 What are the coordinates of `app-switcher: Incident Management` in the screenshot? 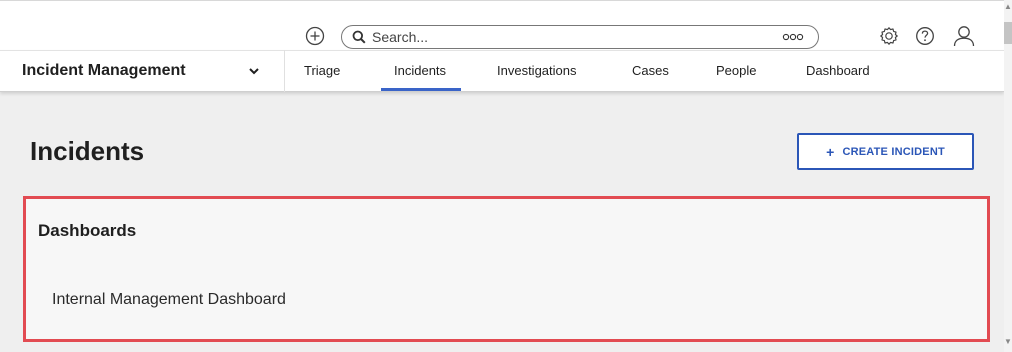 It's located at (153, 71).